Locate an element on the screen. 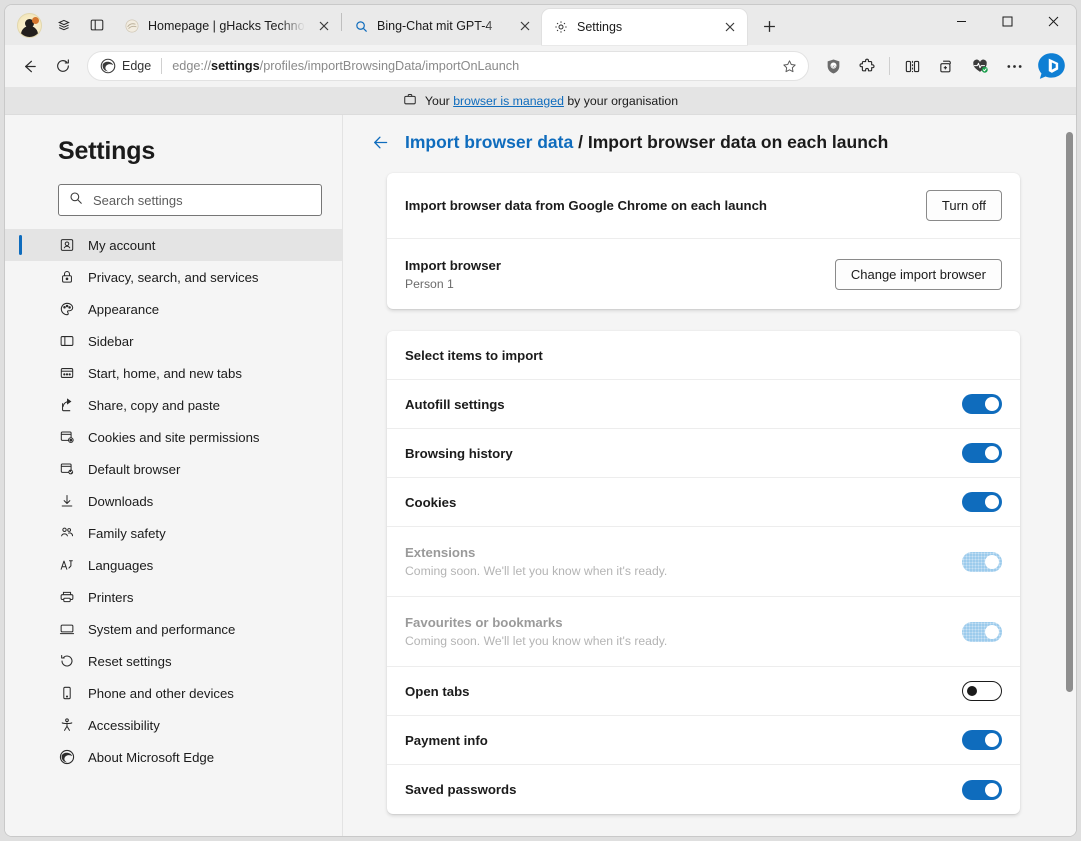 Image resolution: width=1081 pixels, height=841 pixels. item-label: Extensions is located at coordinates (440, 552).